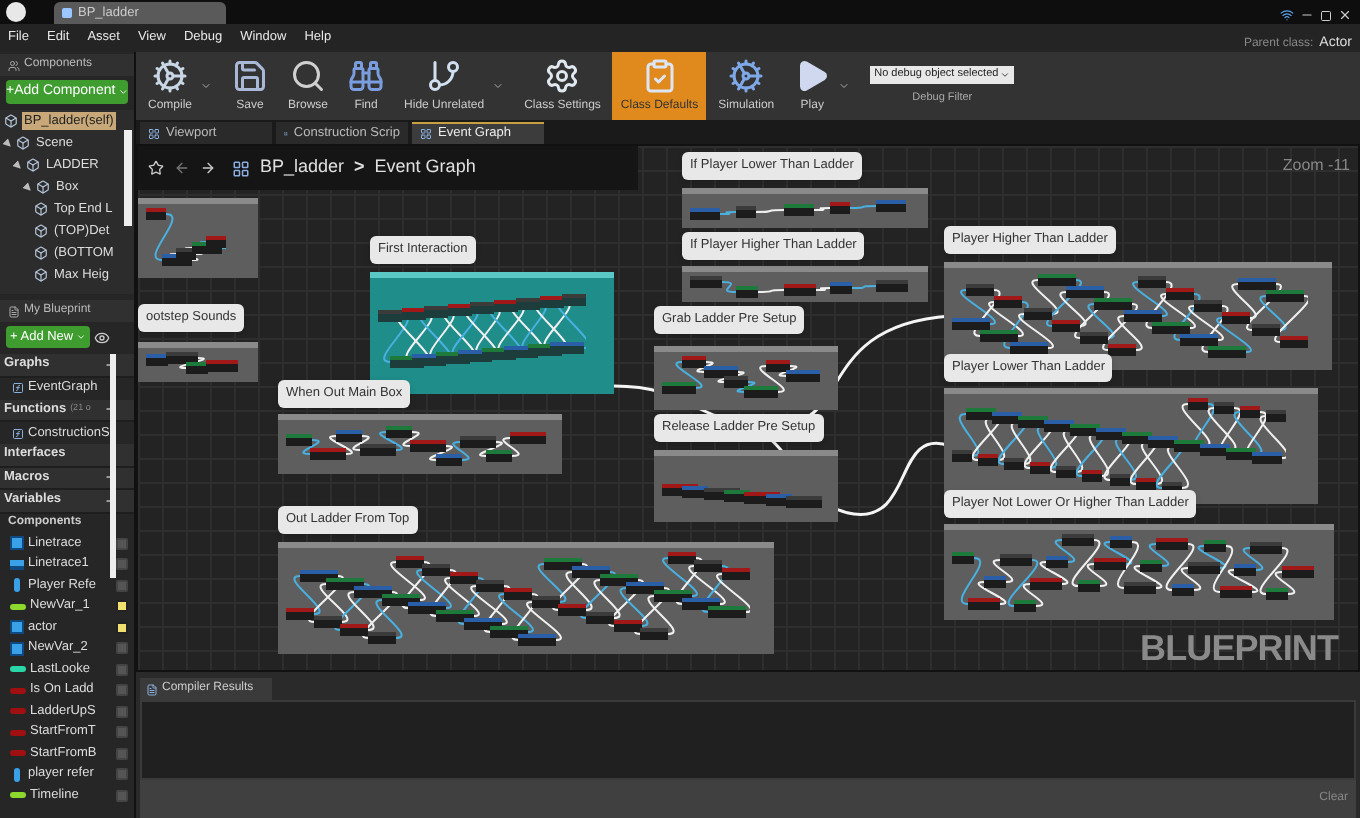 The width and height of the screenshot is (1360, 818). Describe the element at coordinates (812, 75) in the screenshot. I see `play-icon` at that location.